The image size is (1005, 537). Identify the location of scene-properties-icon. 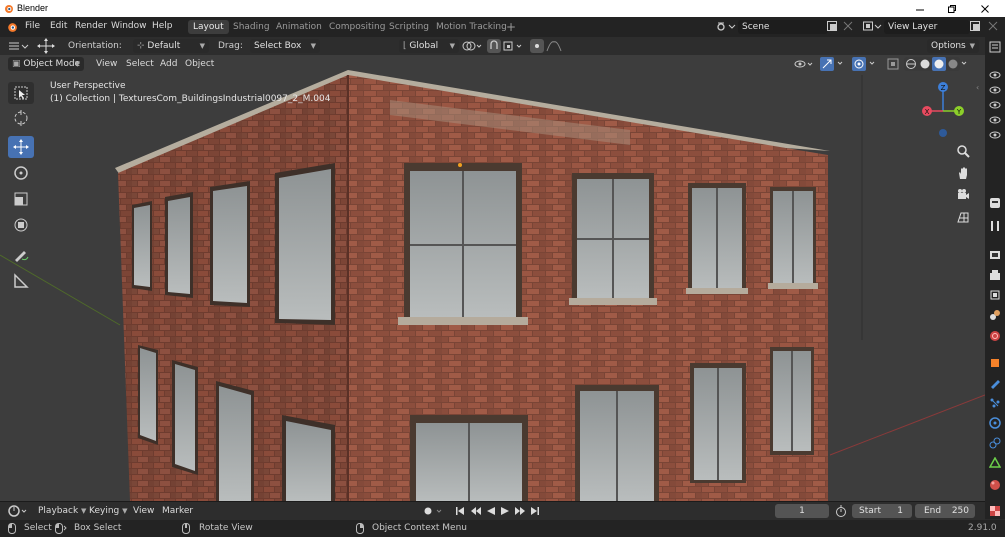
(995, 315).